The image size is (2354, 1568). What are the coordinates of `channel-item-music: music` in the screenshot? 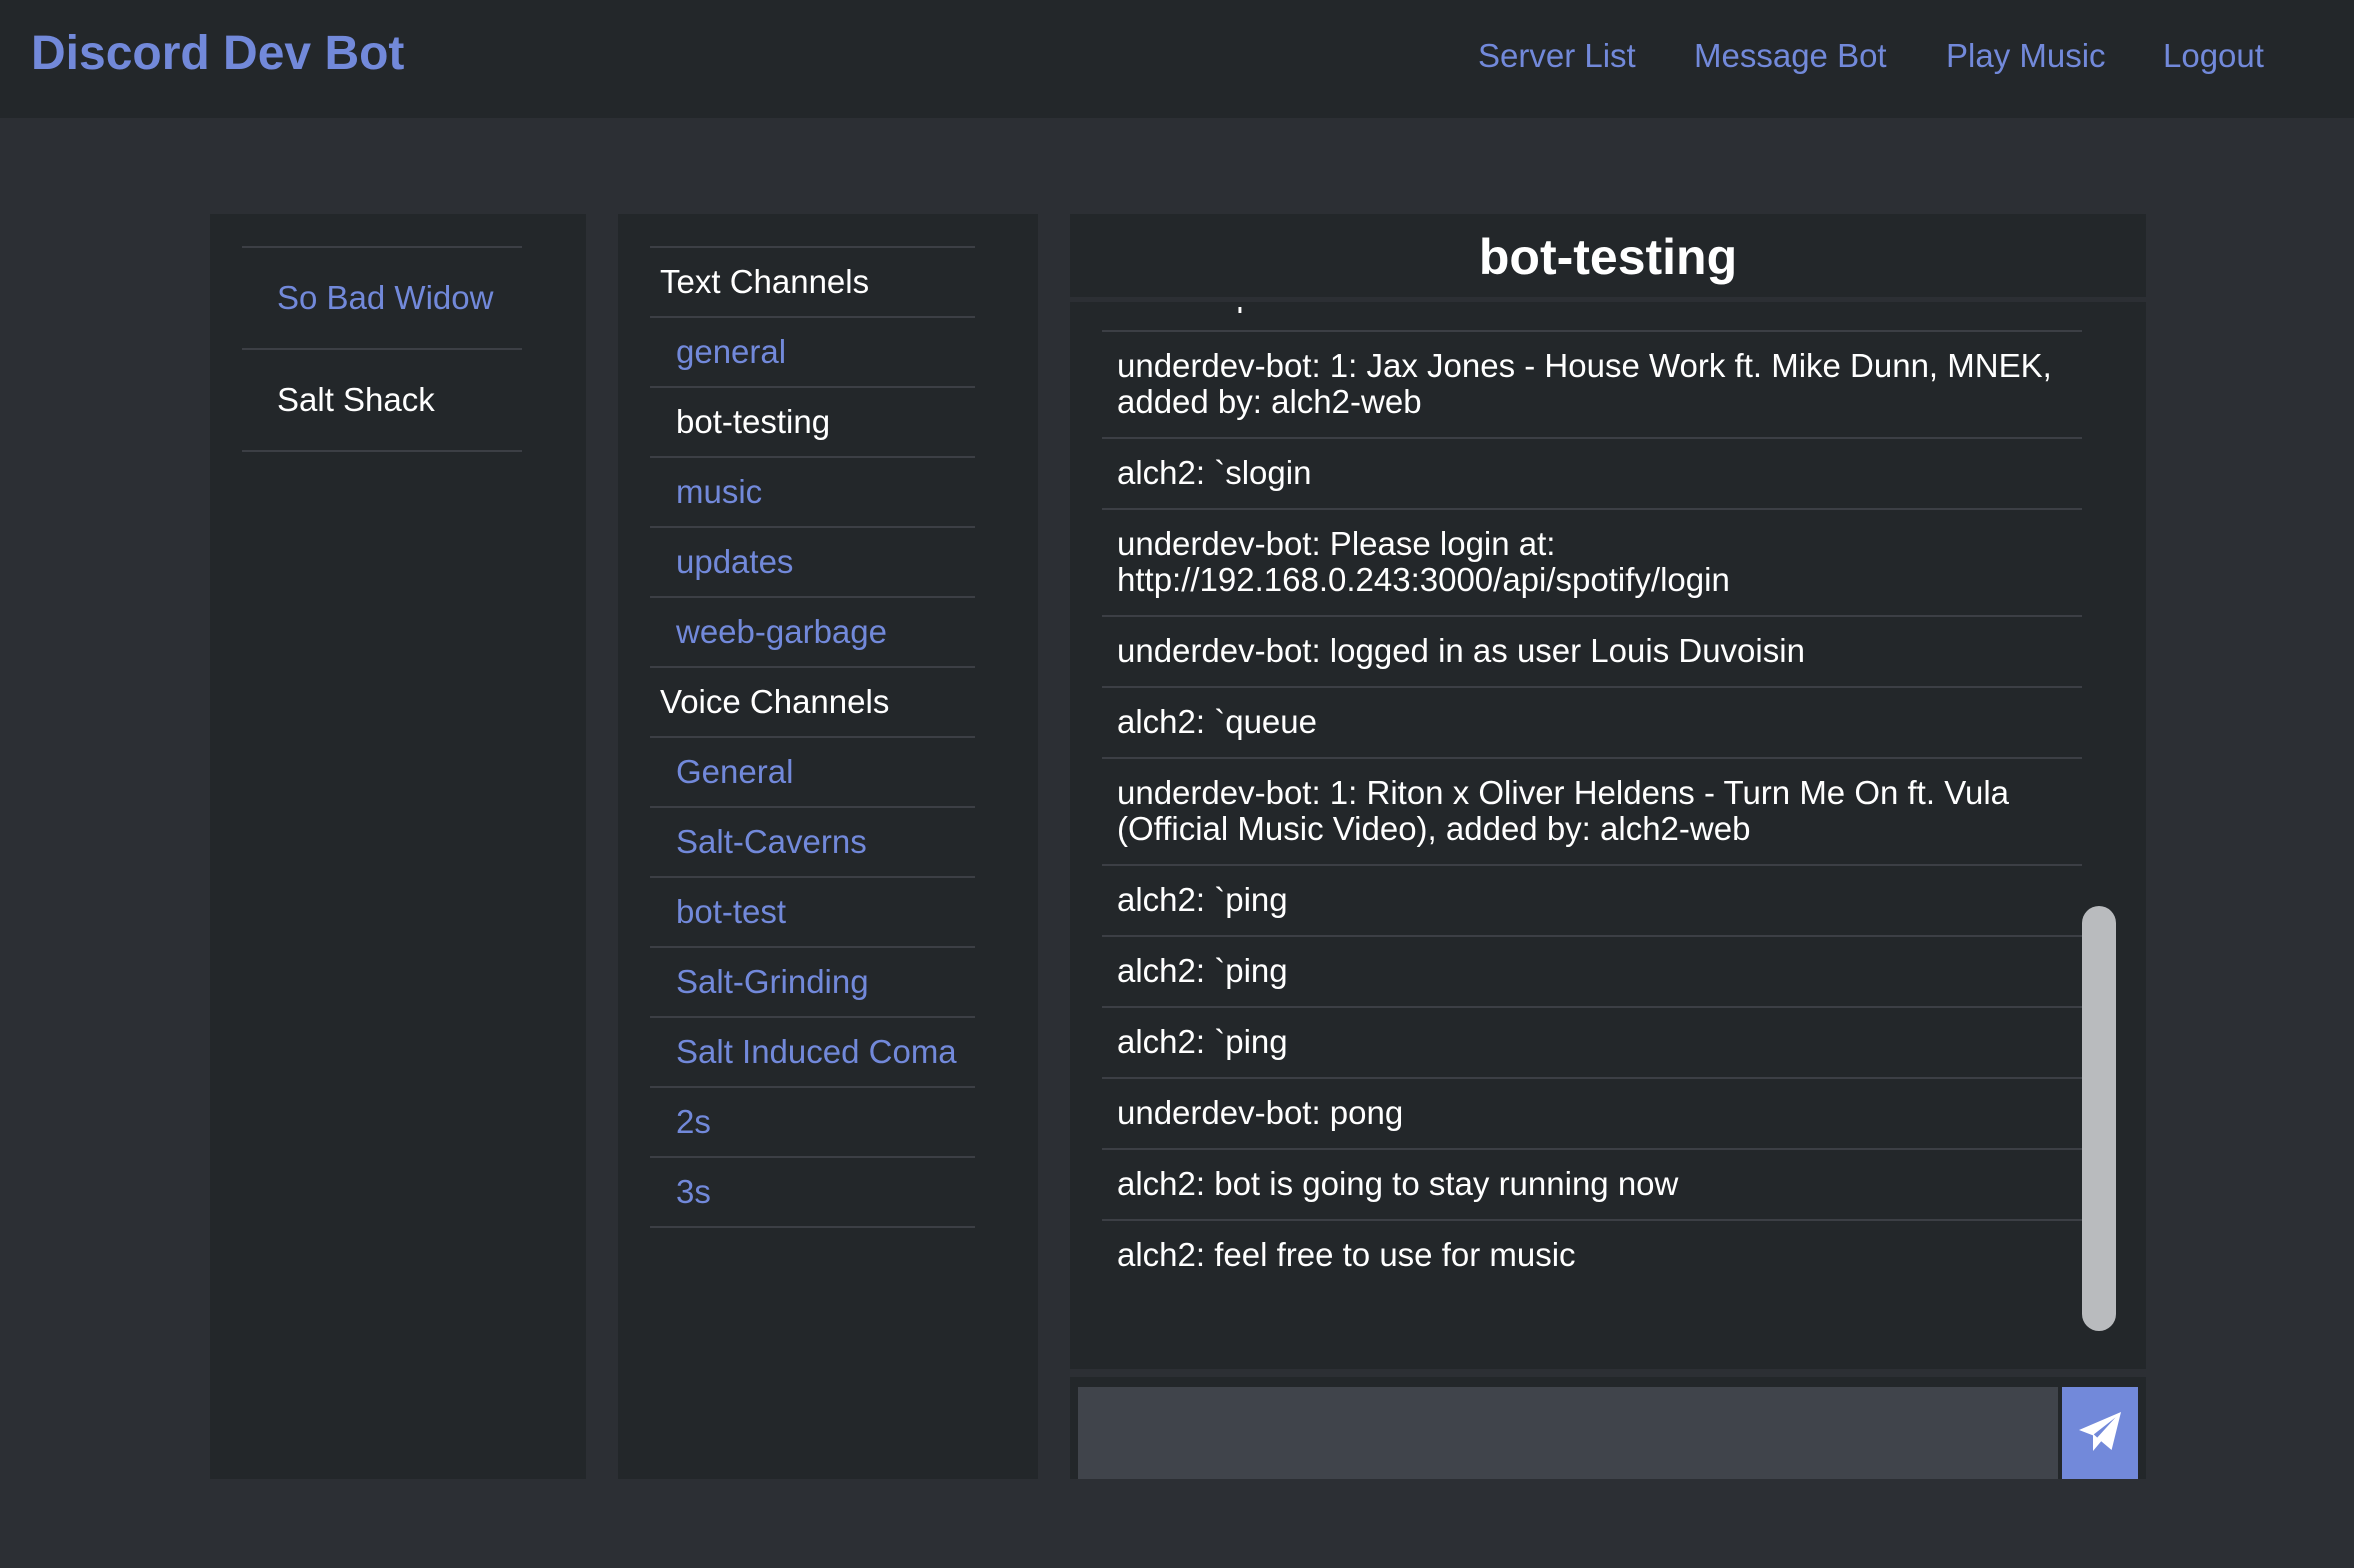 It's located at (812, 493).